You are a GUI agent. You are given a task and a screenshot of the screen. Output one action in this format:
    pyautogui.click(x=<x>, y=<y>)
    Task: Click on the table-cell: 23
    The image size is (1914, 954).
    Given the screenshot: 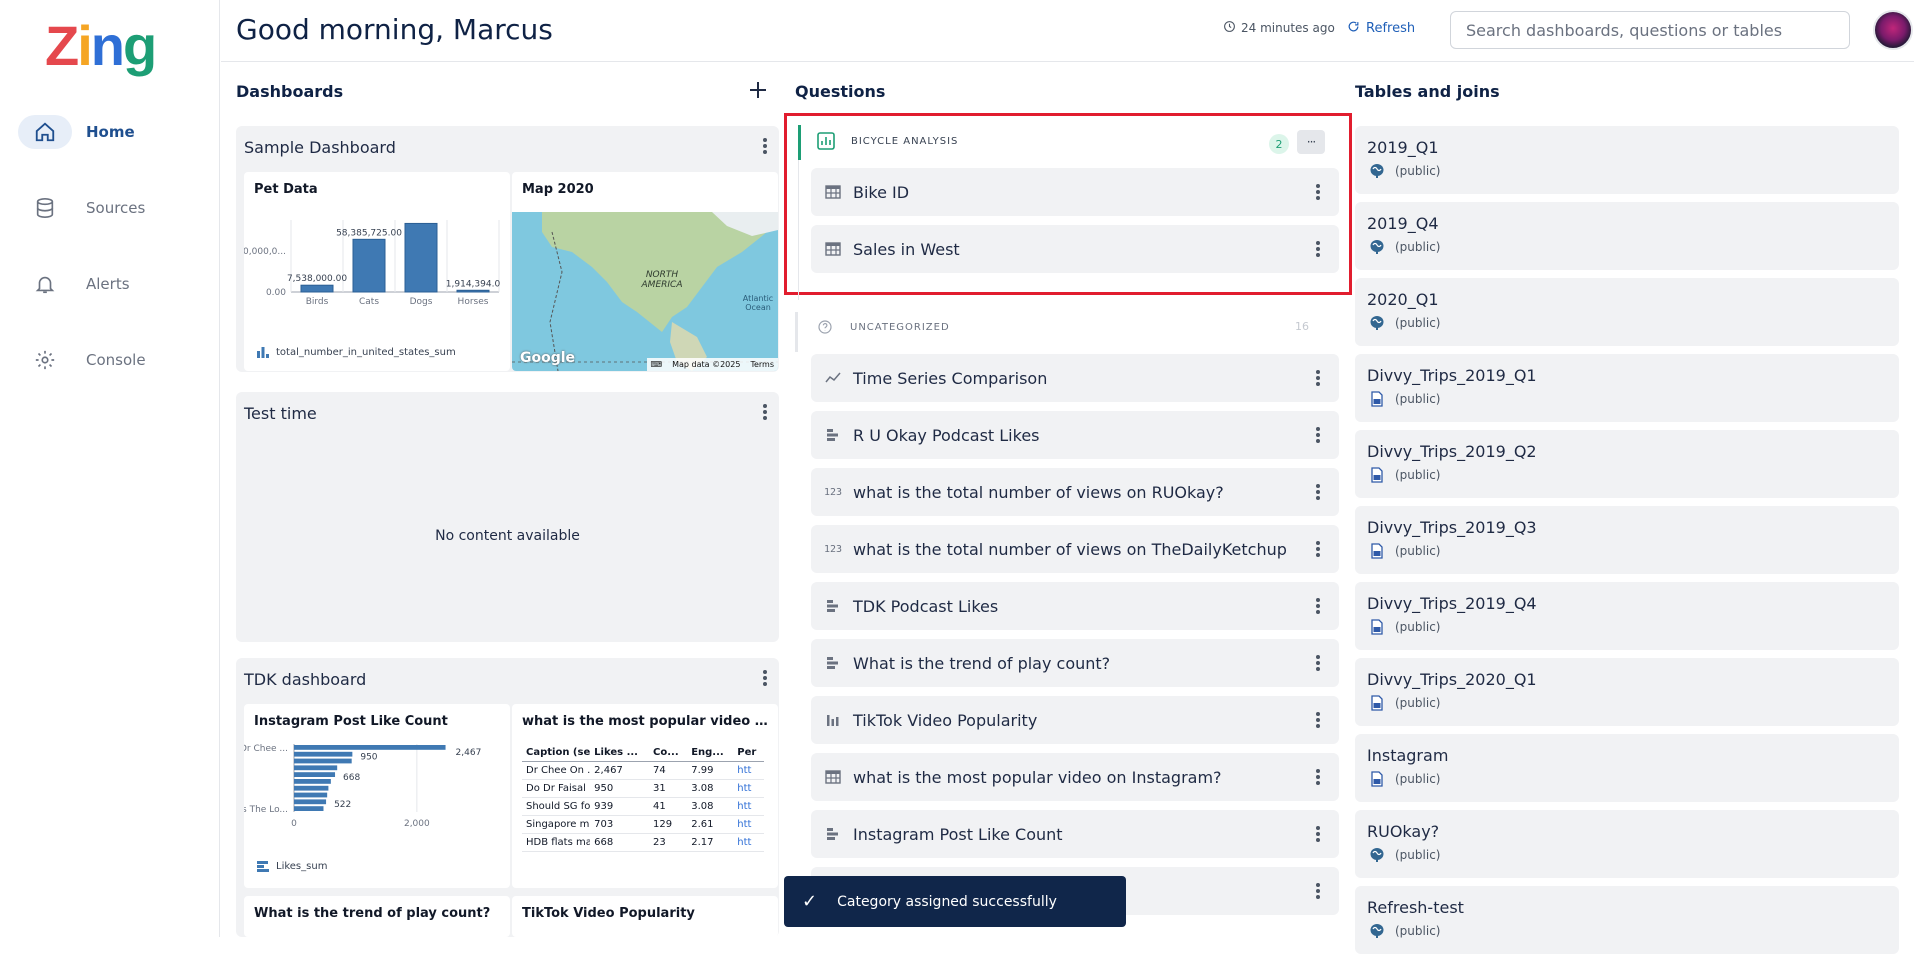 What is the action you would take?
    pyautogui.click(x=668, y=842)
    